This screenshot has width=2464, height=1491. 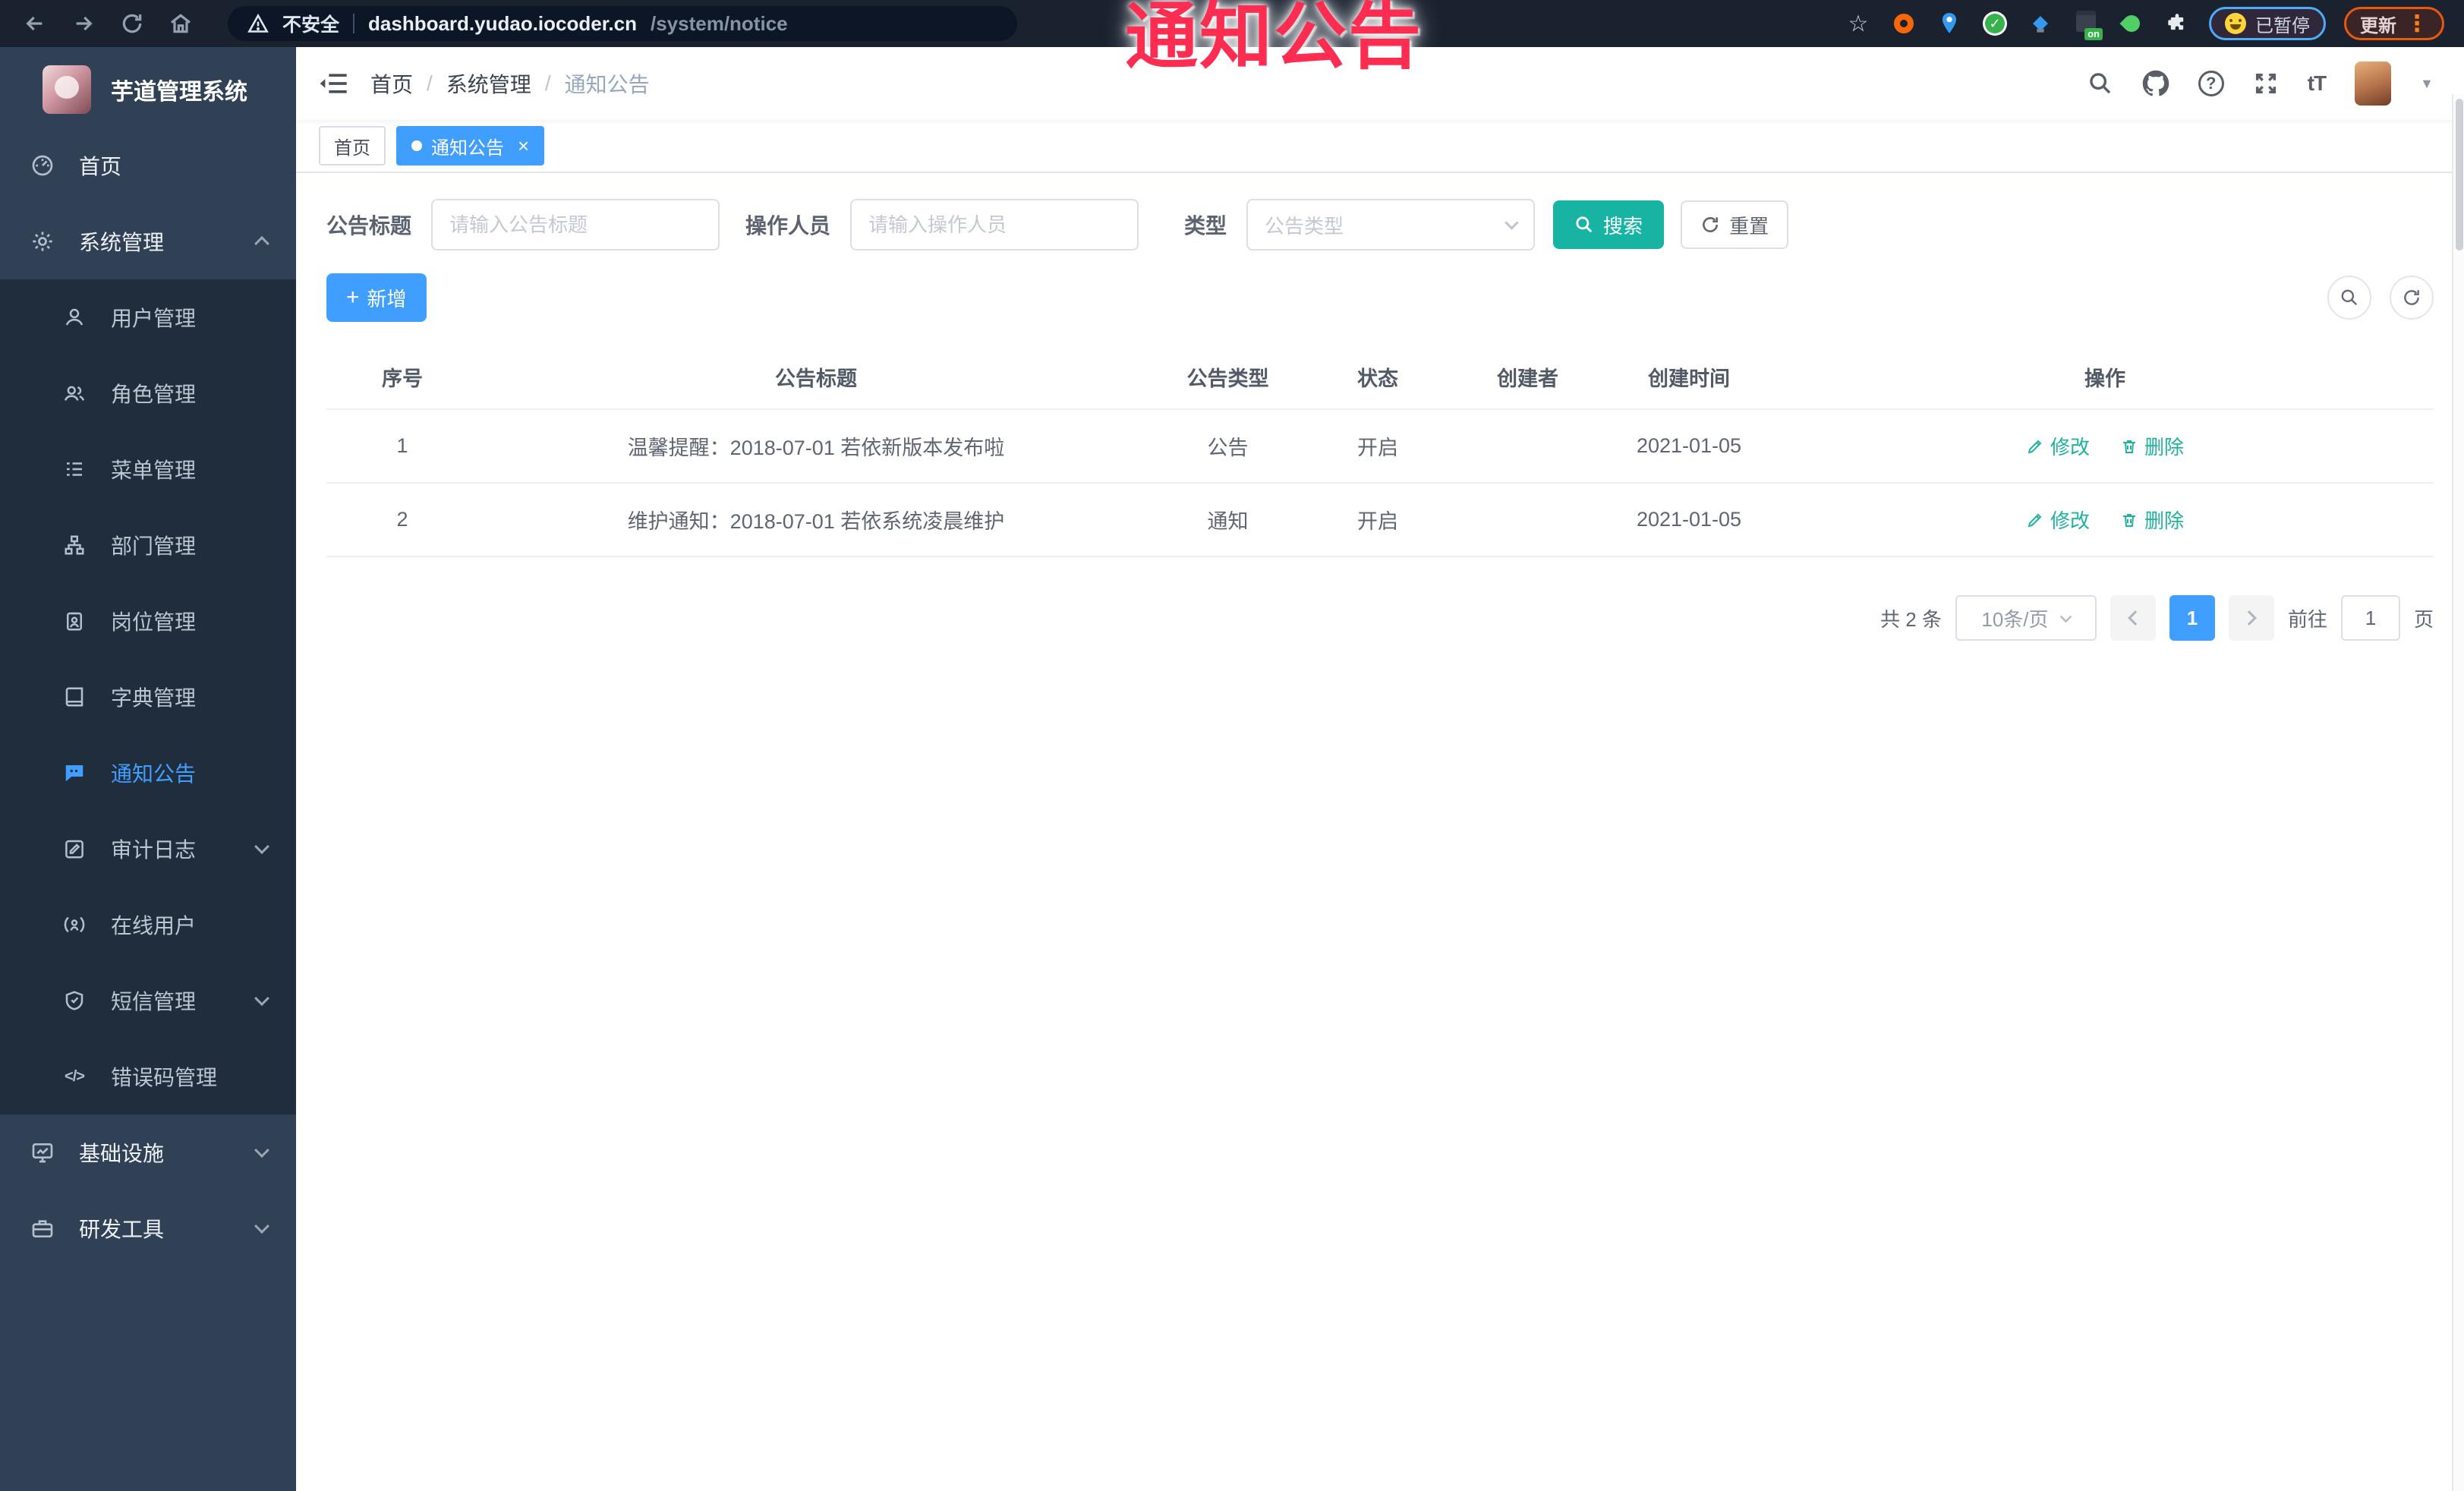 What do you see at coordinates (148, 317) in the screenshot?
I see `sidebar-item-users: 用户管理` at bounding box center [148, 317].